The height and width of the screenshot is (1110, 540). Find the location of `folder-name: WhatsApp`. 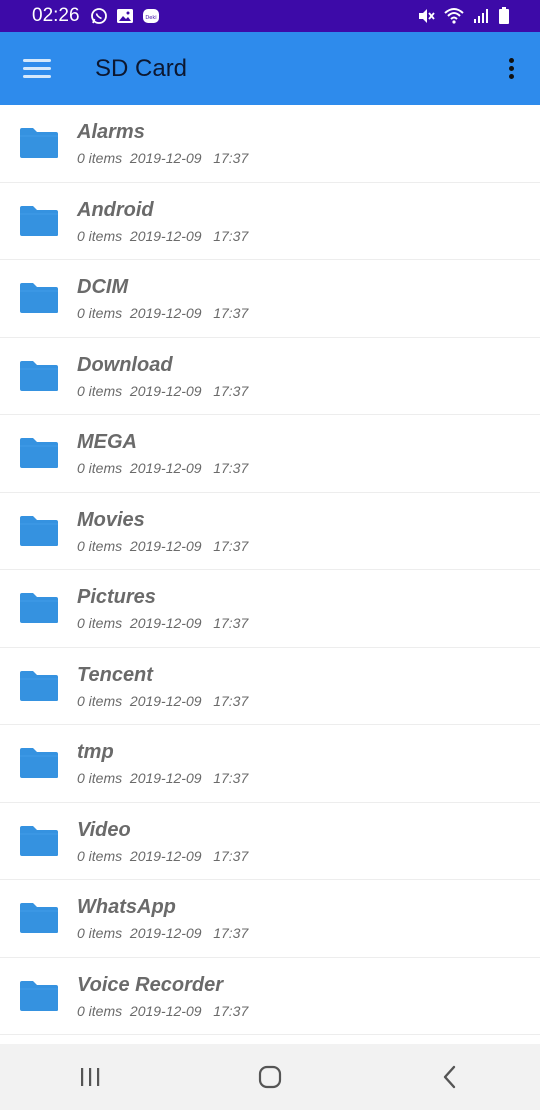

folder-name: WhatsApp is located at coordinates (126, 907).